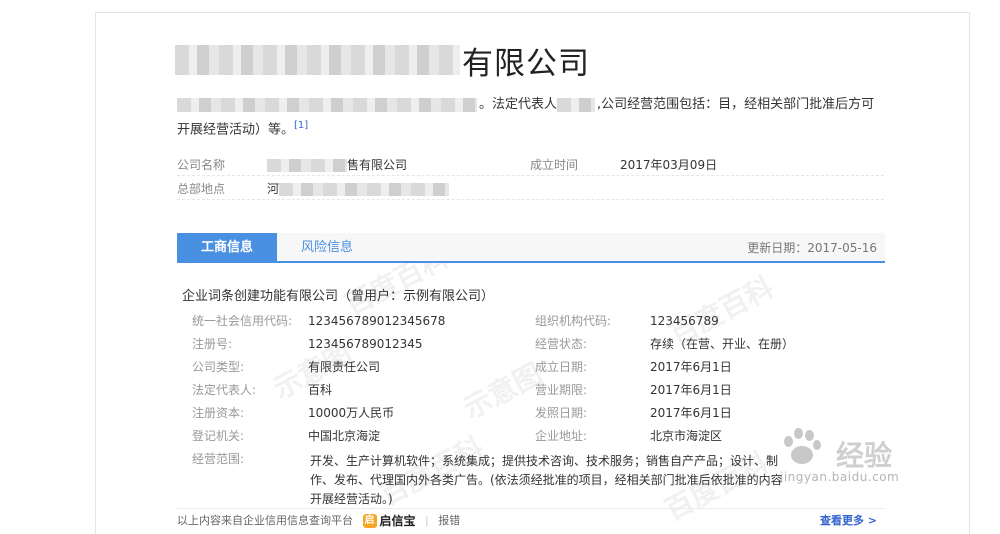 This screenshot has width=1000, height=534. What do you see at coordinates (218, 367) in the screenshot?
I see `field-label: 公司类型:` at bounding box center [218, 367].